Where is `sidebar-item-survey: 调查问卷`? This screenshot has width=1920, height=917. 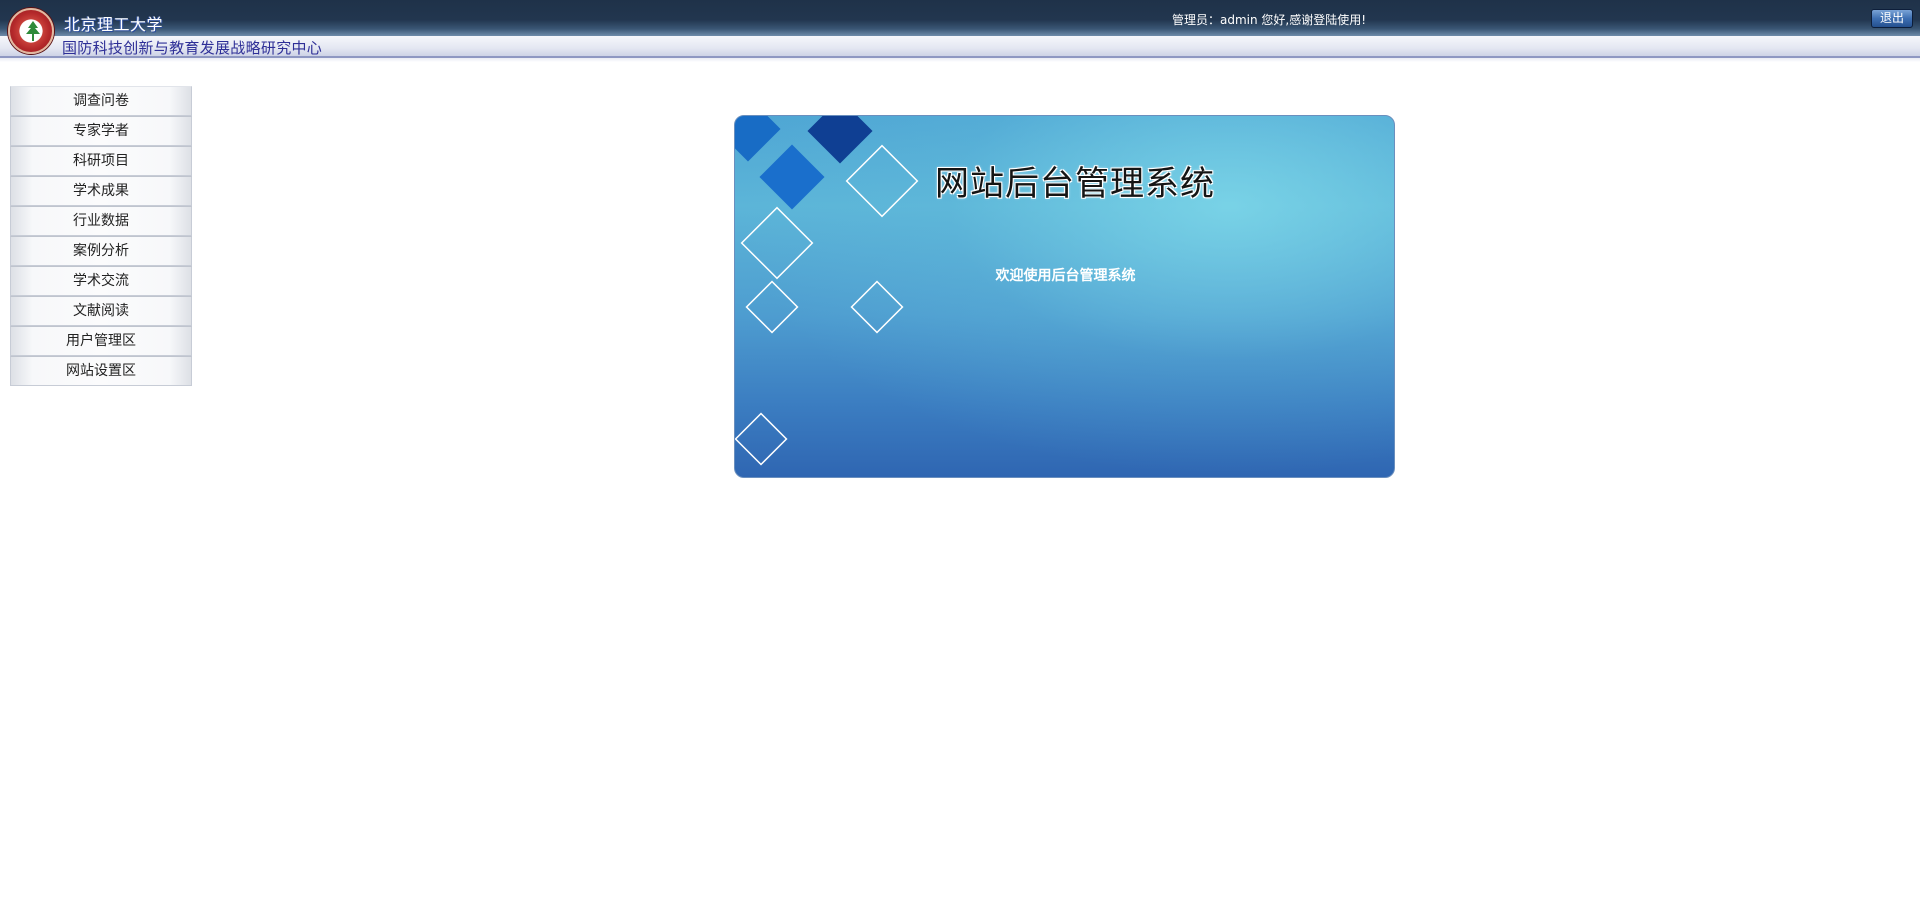
sidebar-item-survey: 调查问卷 is located at coordinates (101, 101).